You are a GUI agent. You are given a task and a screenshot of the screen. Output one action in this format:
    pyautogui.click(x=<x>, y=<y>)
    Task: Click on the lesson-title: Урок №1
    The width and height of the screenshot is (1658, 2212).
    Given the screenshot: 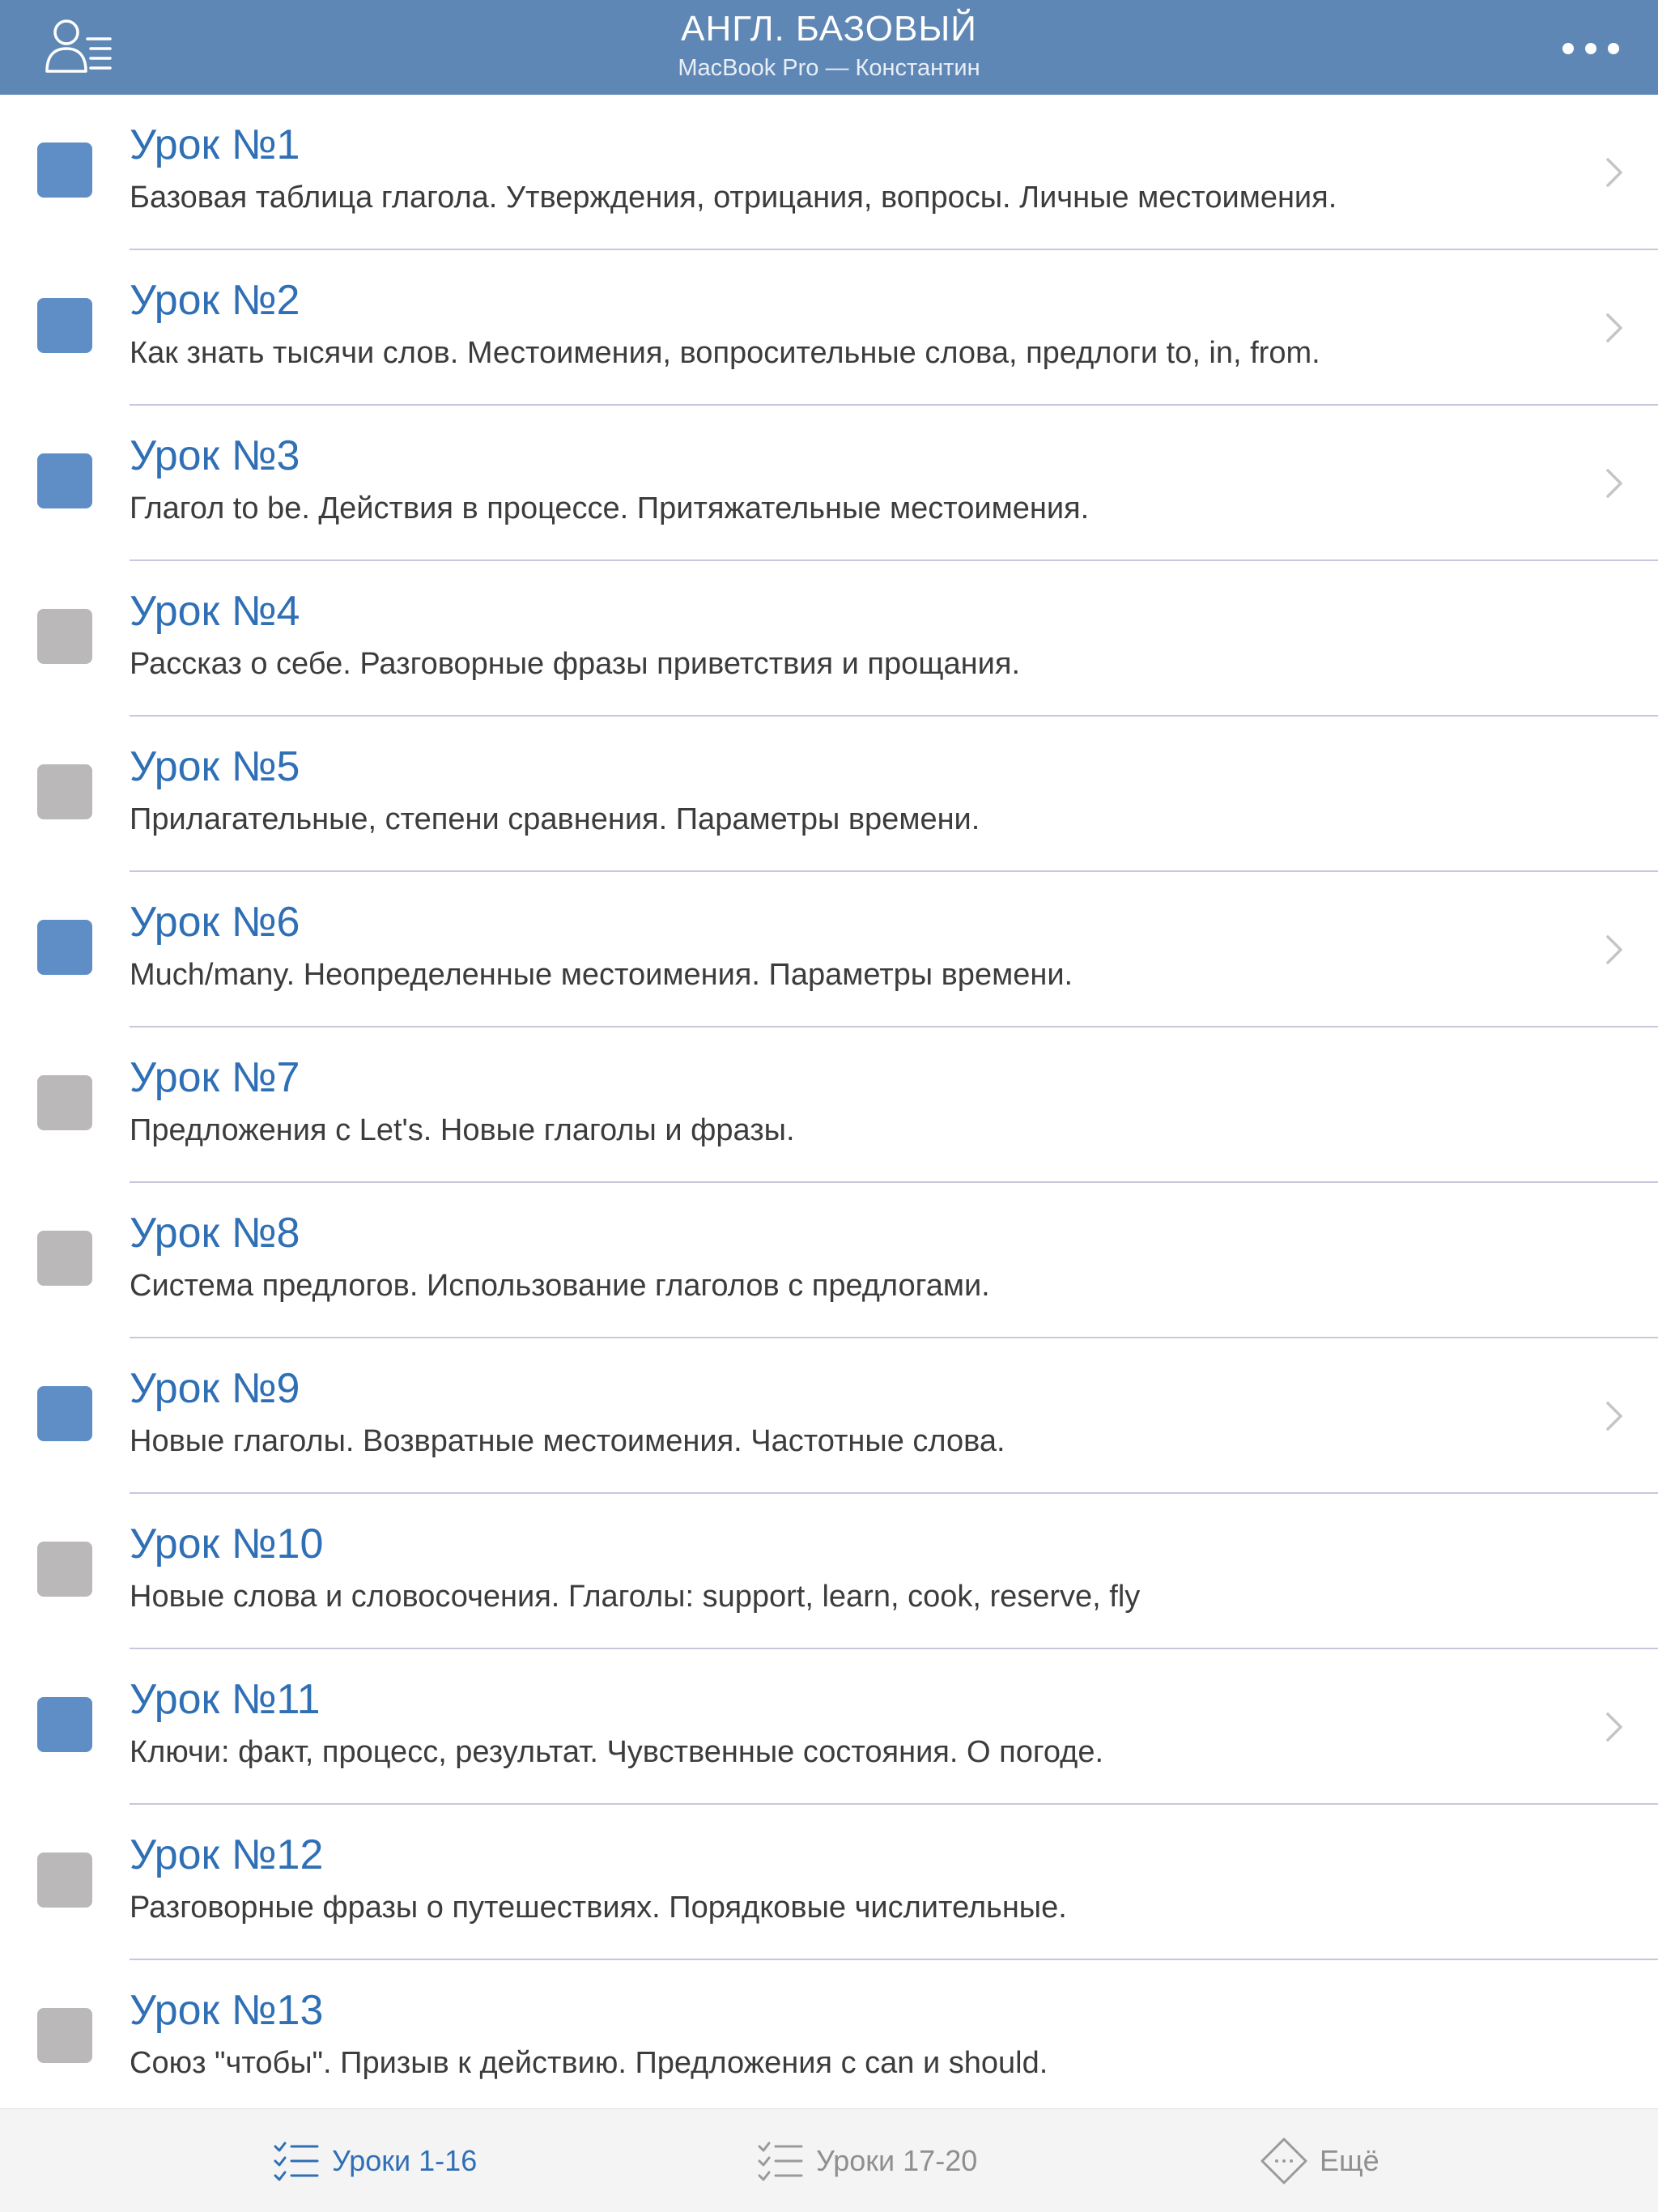 What is the action you would take?
    pyautogui.click(x=215, y=144)
    